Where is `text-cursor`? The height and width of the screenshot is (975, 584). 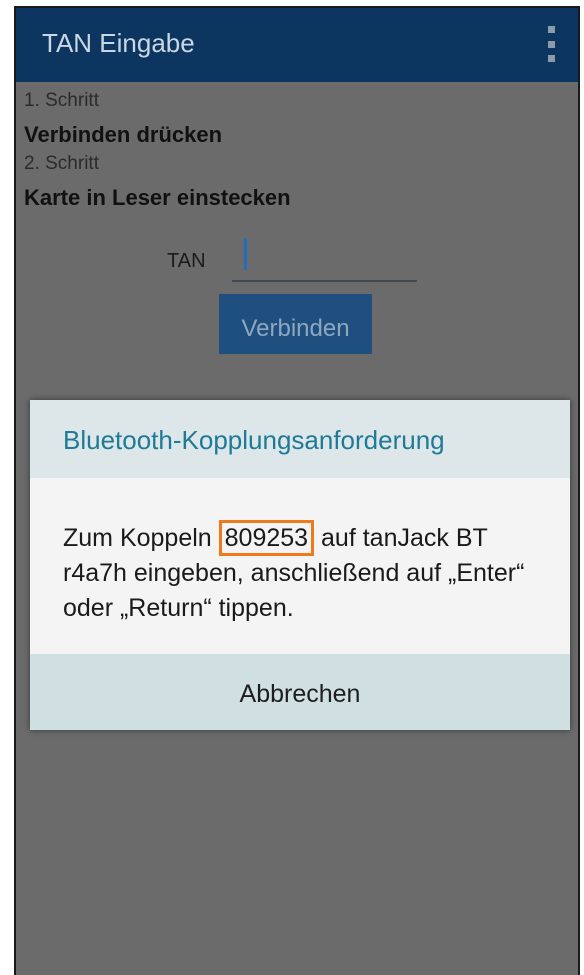 text-cursor is located at coordinates (245, 254).